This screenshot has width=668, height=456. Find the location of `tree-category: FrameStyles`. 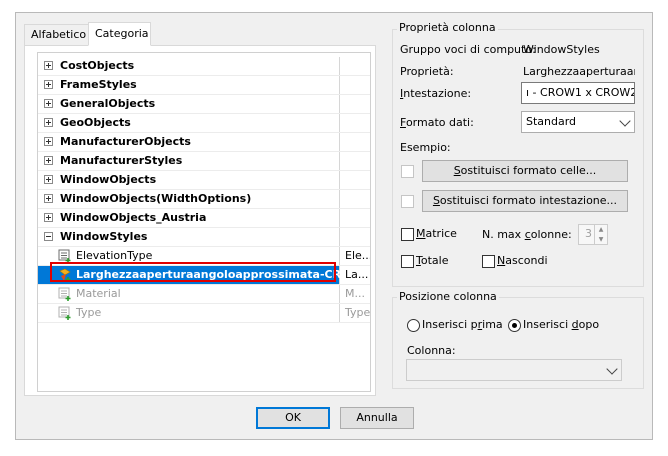

tree-category: FrameStyles is located at coordinates (204, 85).